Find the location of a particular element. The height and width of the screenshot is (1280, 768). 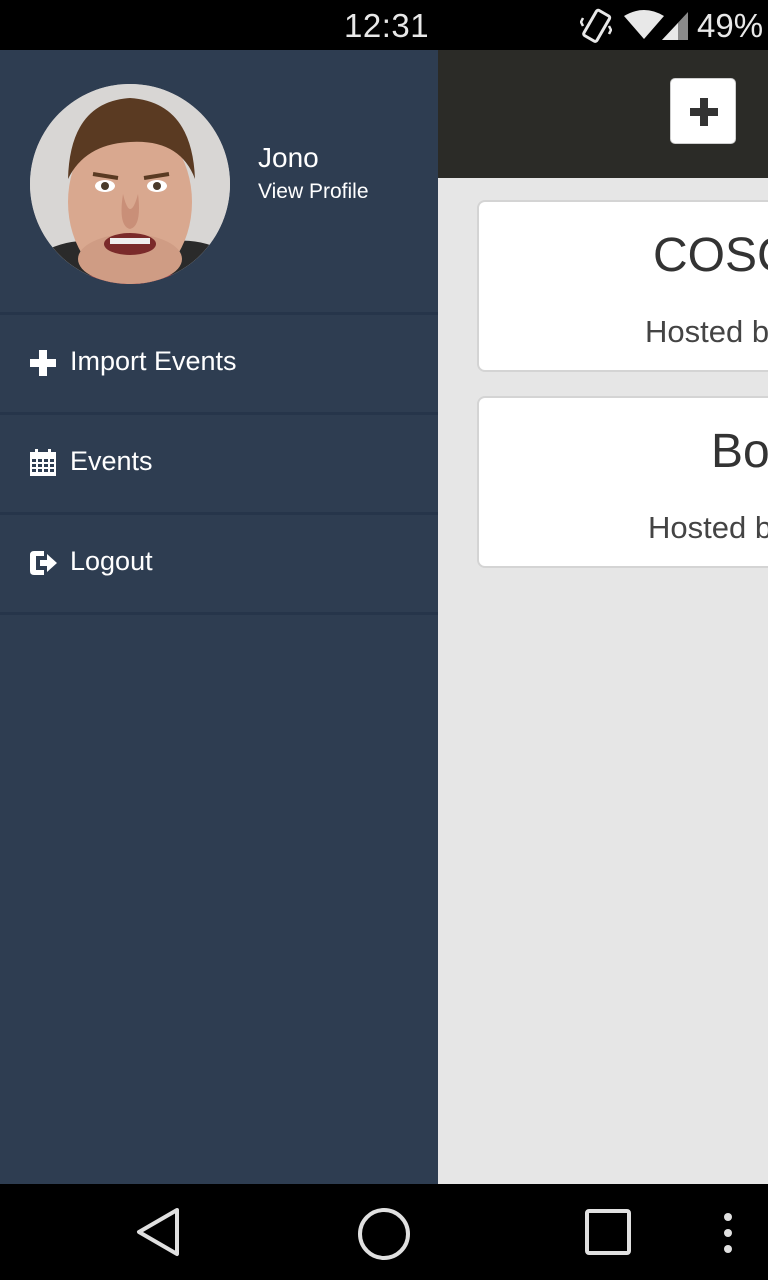

calendar-icon is located at coordinates (43, 462).